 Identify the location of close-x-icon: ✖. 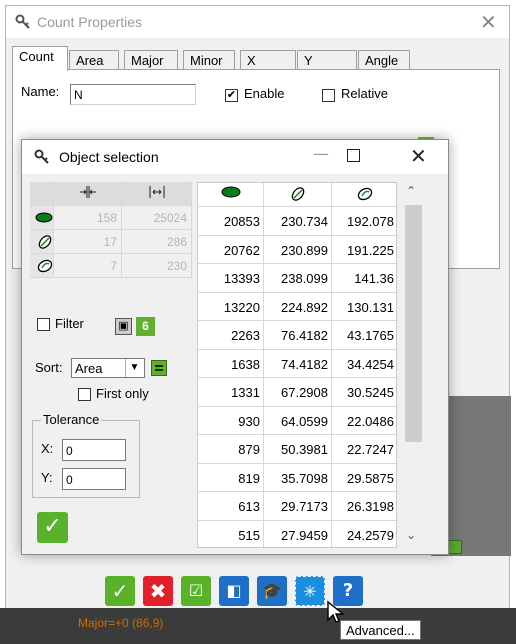
(158, 591).